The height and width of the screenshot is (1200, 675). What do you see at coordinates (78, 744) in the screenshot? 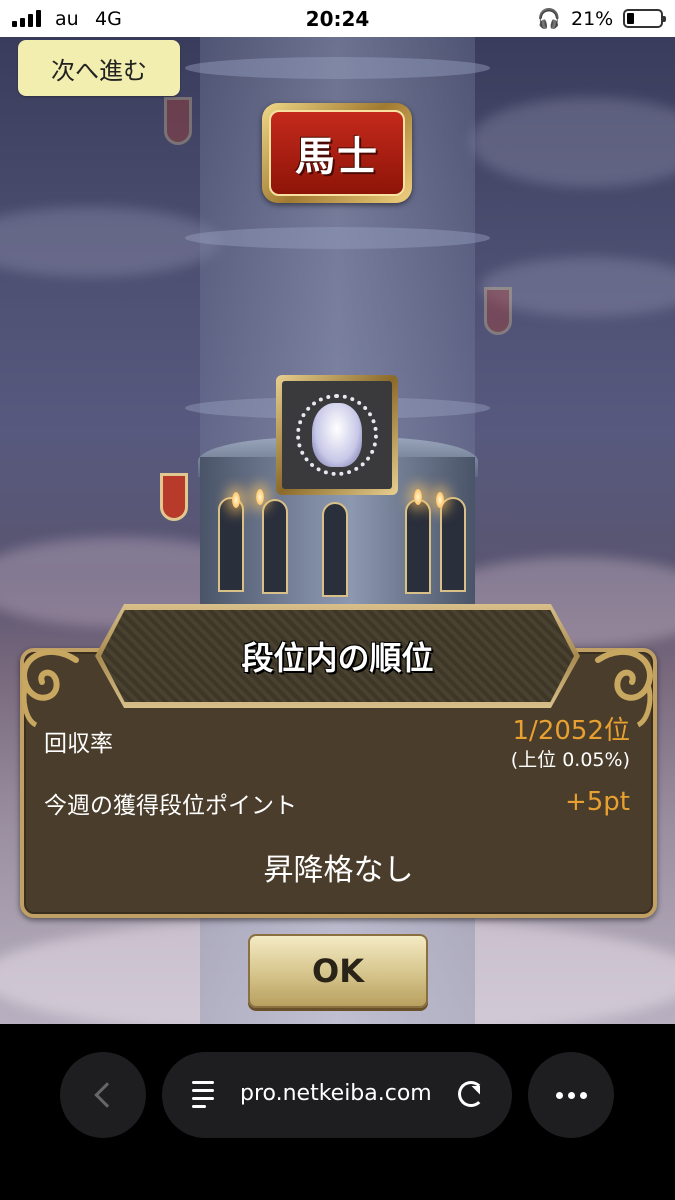
I see `recovery-rate-label: 回収率` at bounding box center [78, 744].